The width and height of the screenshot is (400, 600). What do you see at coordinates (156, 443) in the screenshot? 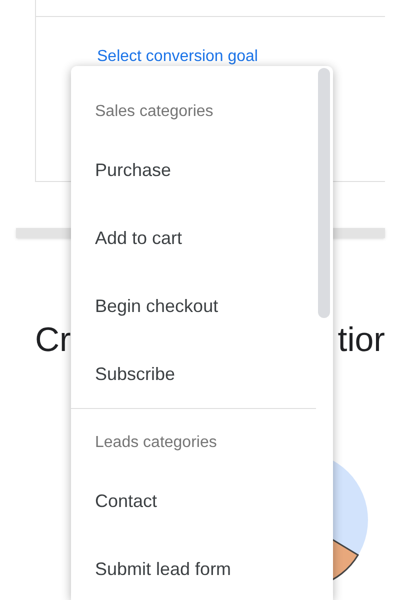
I see `category-header: Leads categories` at bounding box center [156, 443].